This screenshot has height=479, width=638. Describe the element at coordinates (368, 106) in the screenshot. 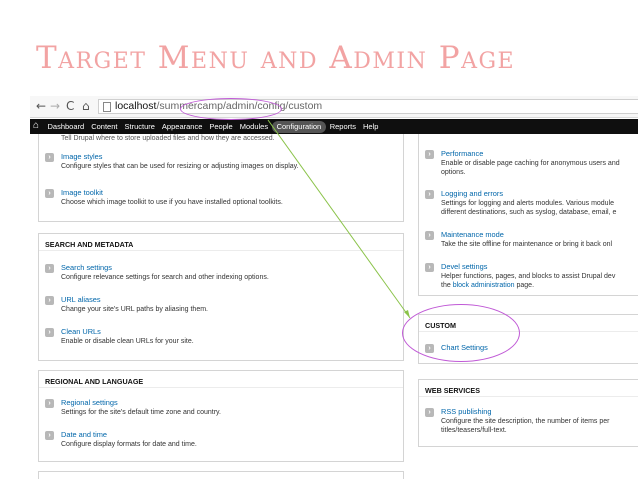

I see `address-bar: localhost/summercamp/admin/config/custom` at that location.